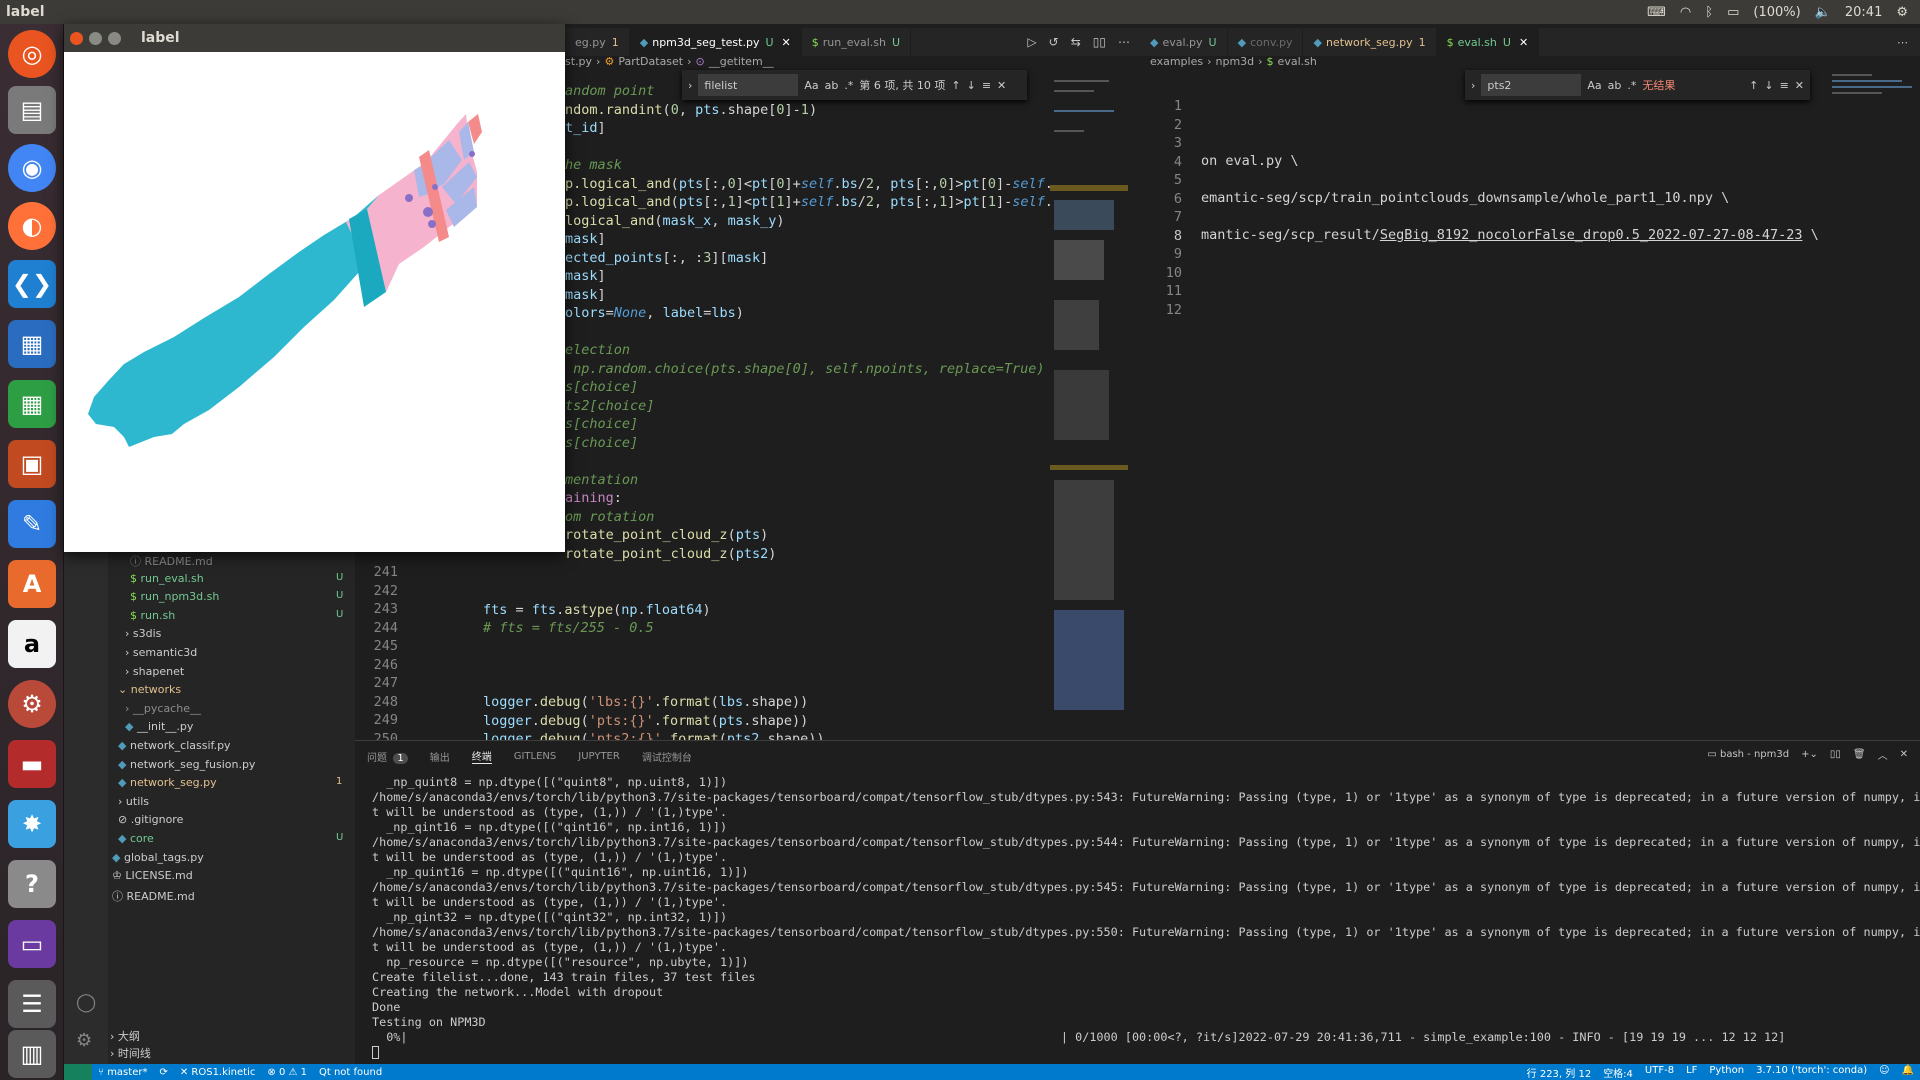  Describe the element at coordinates (1859, 754) in the screenshot. I see `kill-terminal-icon: 🗑` at that location.